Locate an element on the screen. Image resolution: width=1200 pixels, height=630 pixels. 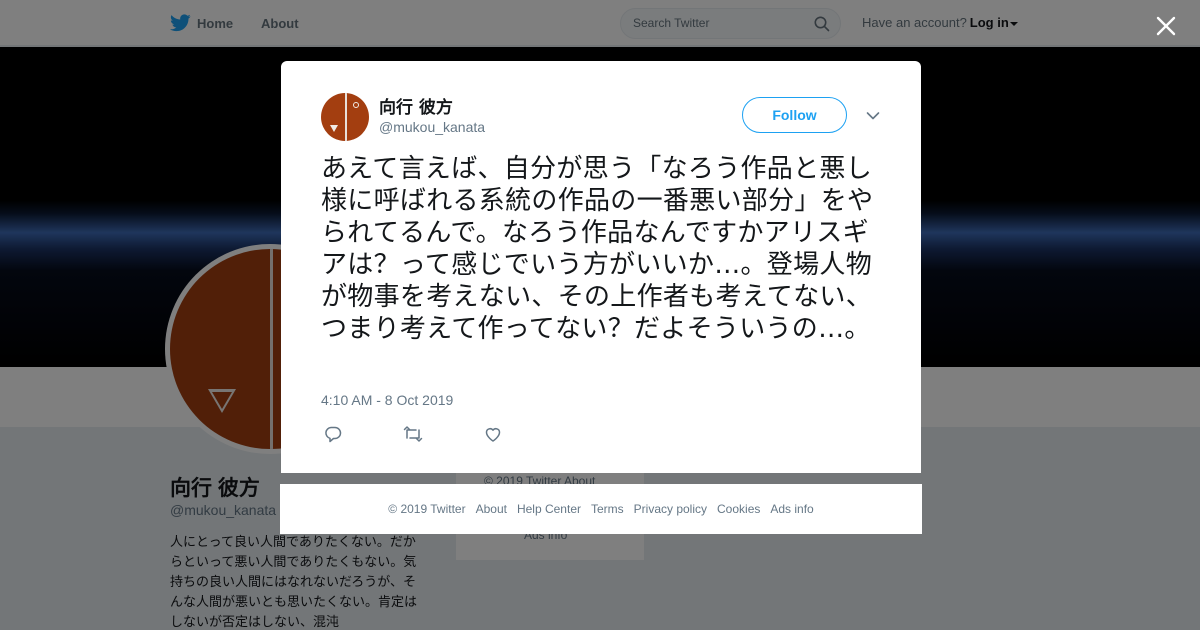
footer-cookies-link: Cookies is located at coordinates (738, 509).